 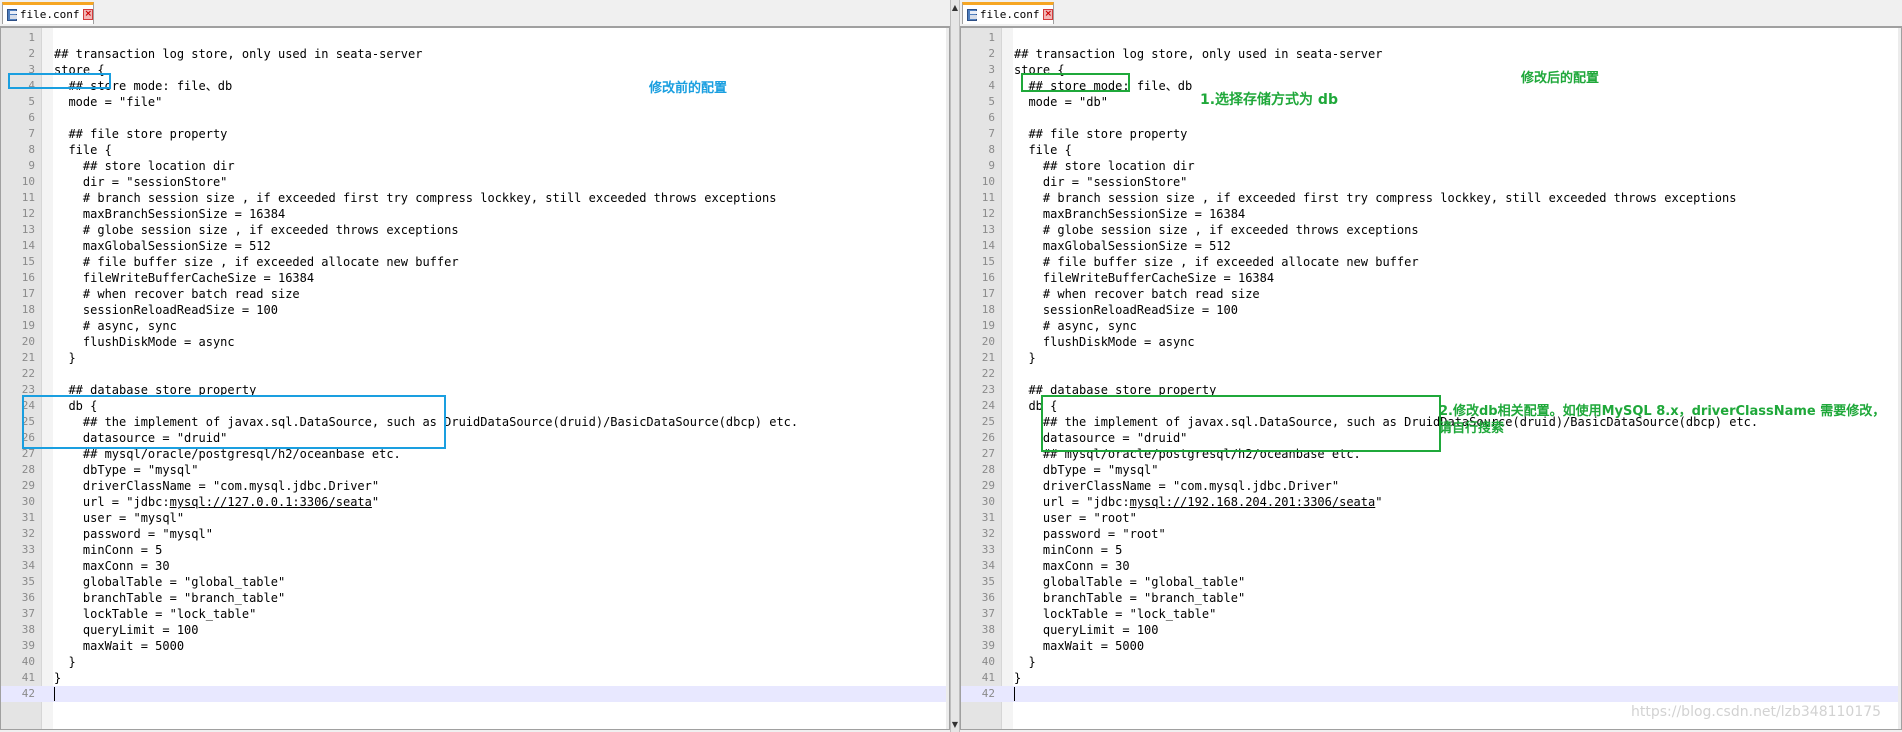 What do you see at coordinates (28, 213) in the screenshot?
I see `line-number: 12` at bounding box center [28, 213].